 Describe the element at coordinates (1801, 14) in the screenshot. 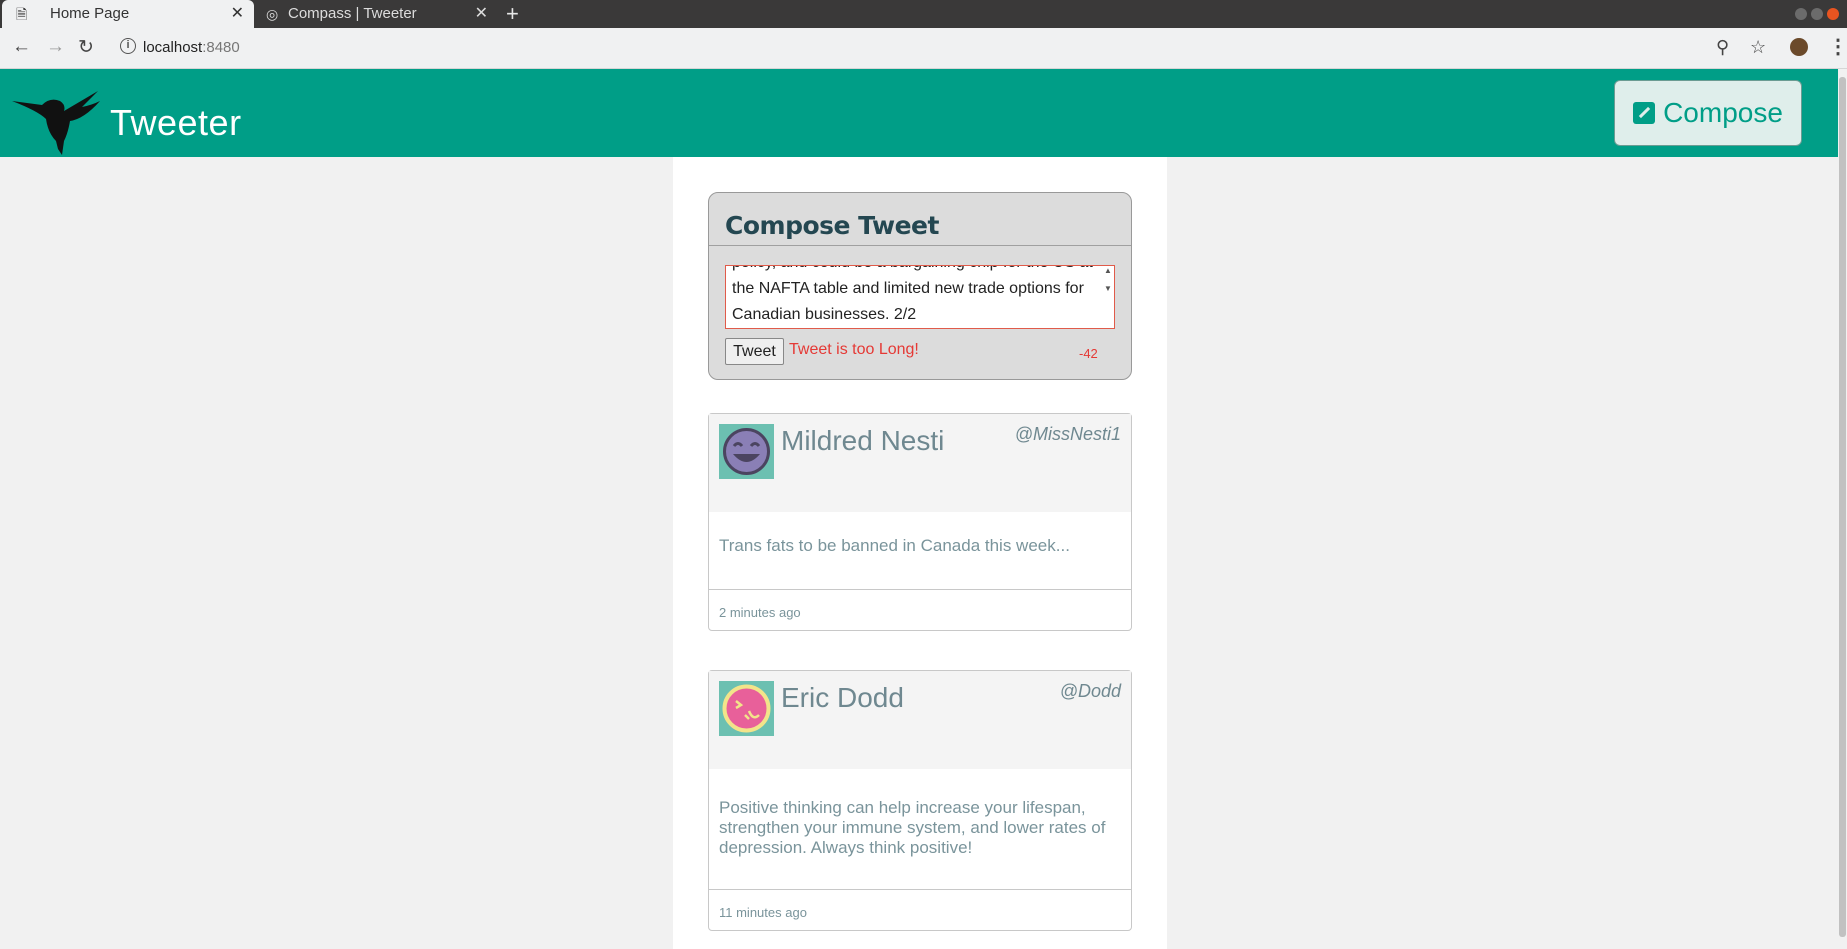

I see `minimize-icon` at that location.